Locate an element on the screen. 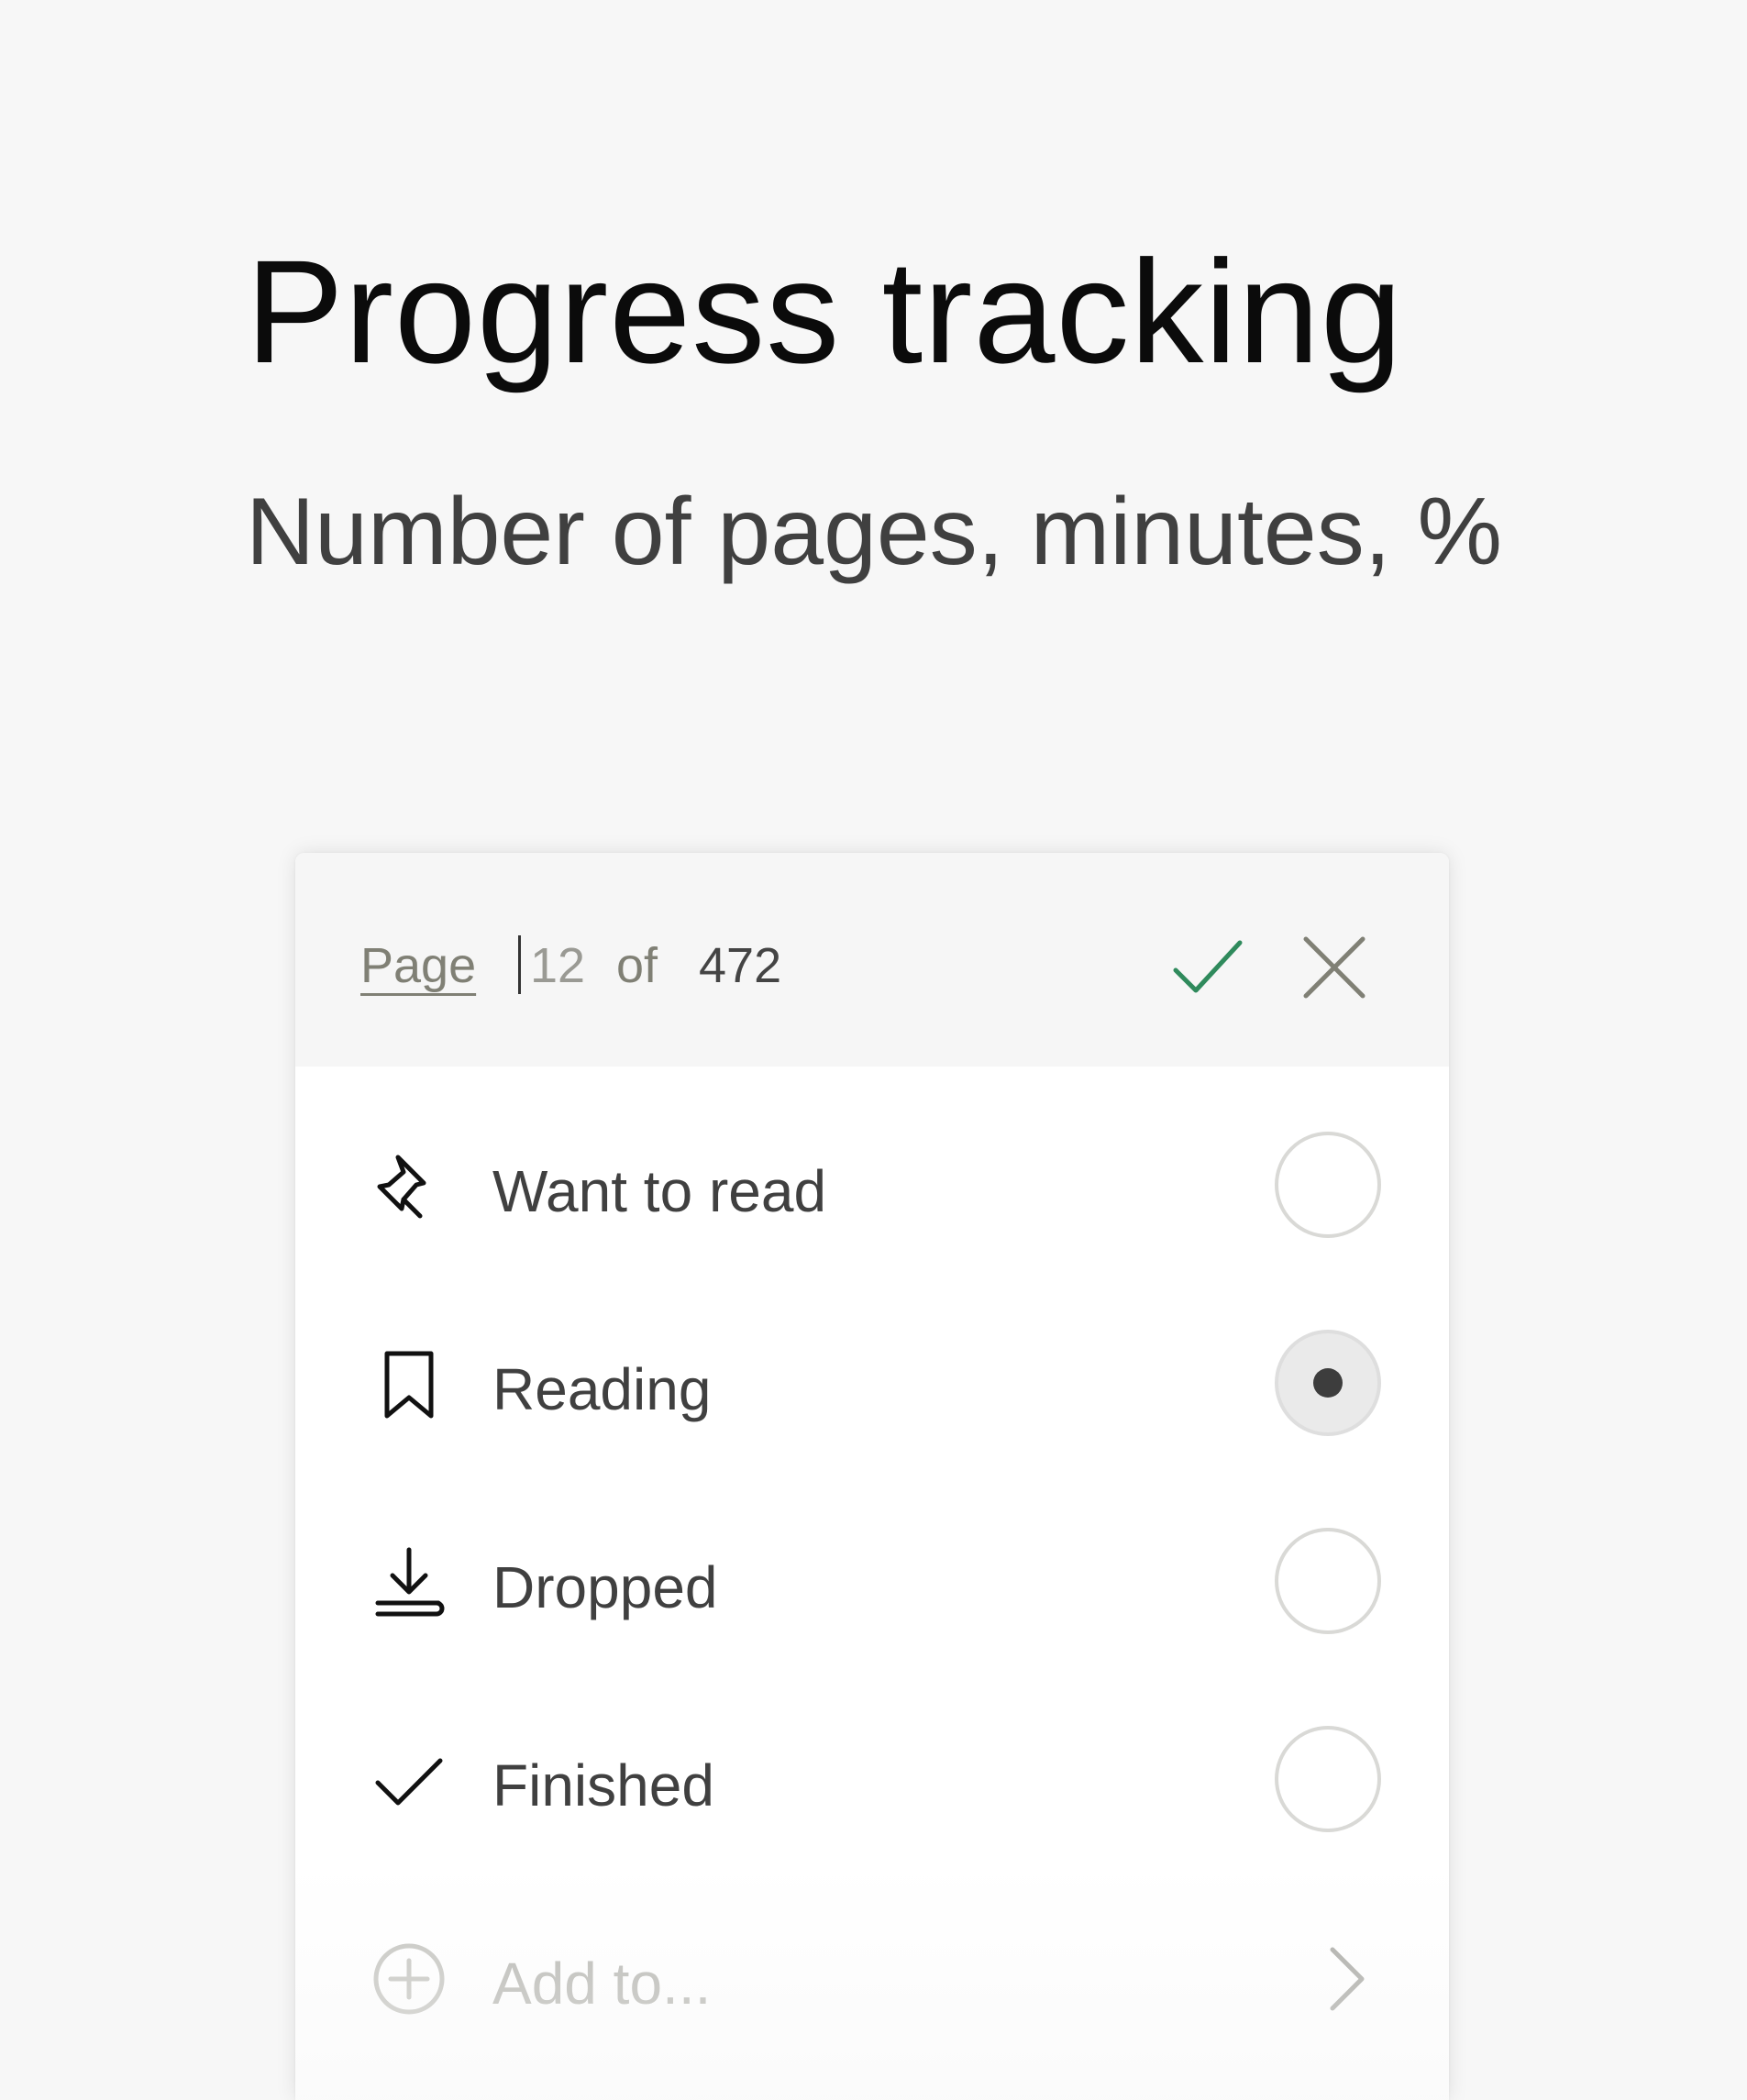 The width and height of the screenshot is (1747, 2100). status-label: Dropped is located at coordinates (605, 1587).